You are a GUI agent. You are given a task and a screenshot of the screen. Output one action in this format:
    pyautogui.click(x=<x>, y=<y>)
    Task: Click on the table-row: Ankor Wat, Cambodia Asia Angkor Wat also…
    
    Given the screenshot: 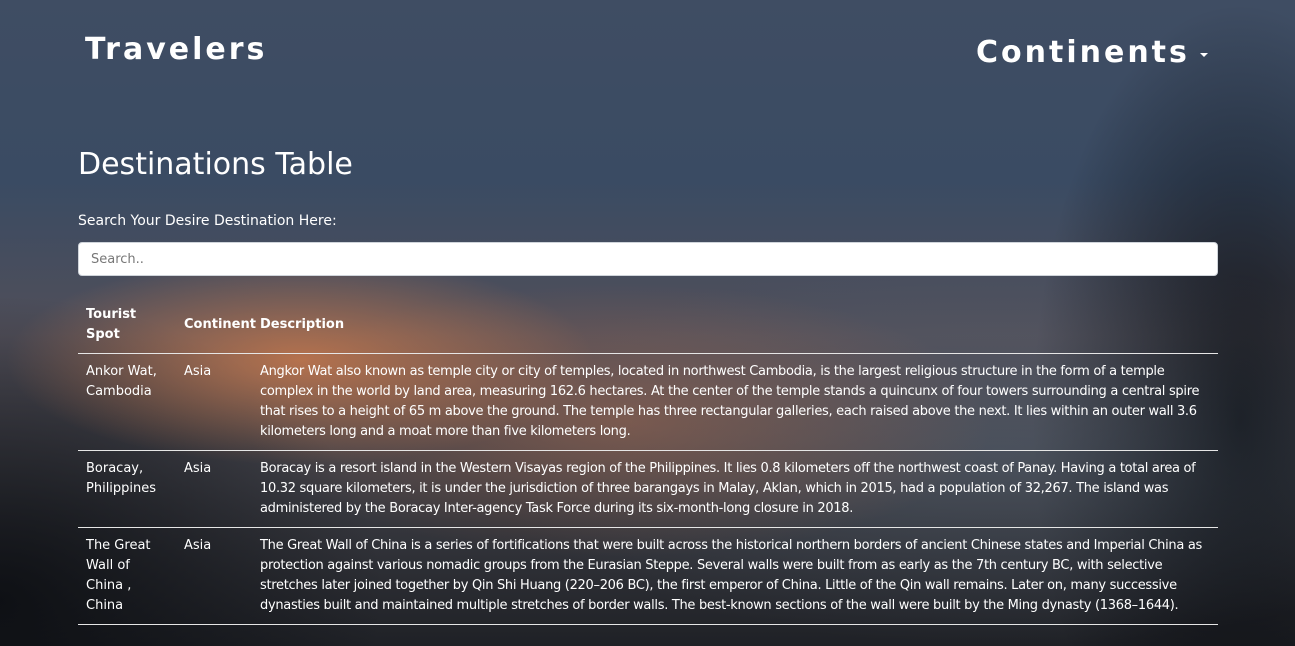 What is the action you would take?
    pyautogui.click(x=648, y=402)
    